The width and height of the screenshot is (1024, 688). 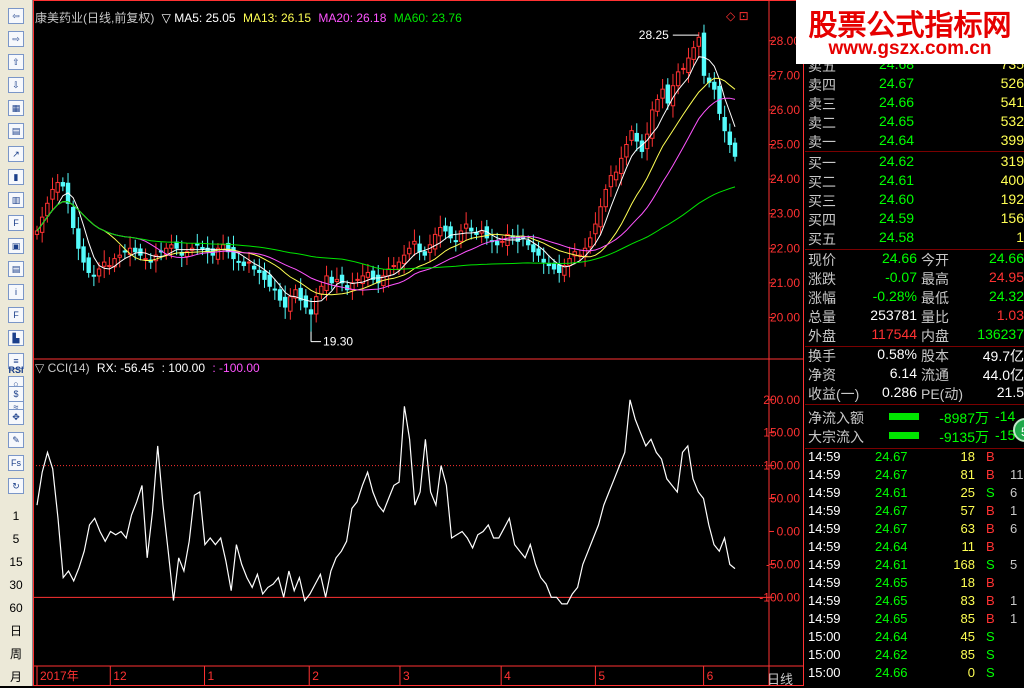 I want to click on arrow-up-icon: ⇧, so click(x=16, y=62).